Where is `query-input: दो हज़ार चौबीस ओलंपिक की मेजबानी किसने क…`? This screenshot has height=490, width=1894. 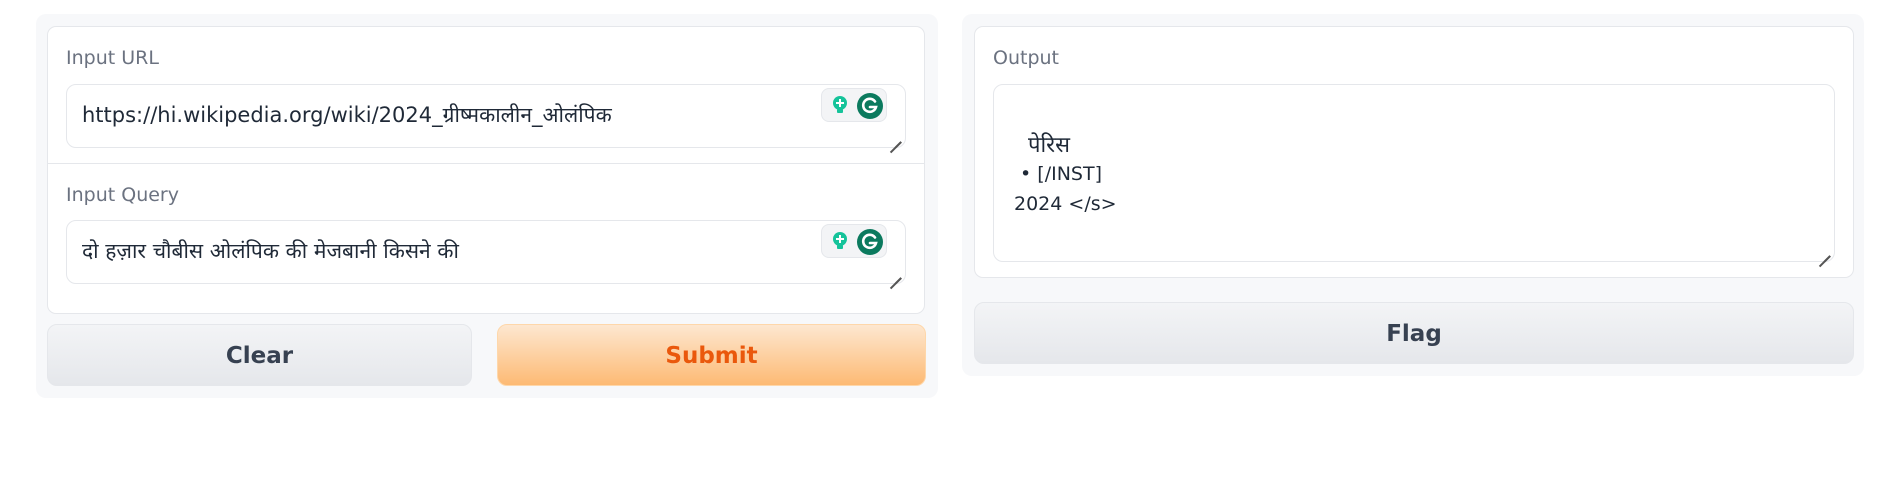
query-input: दो हज़ार चौबीस ओलंपिक की मेजबानी किसने क… is located at coordinates (486, 252).